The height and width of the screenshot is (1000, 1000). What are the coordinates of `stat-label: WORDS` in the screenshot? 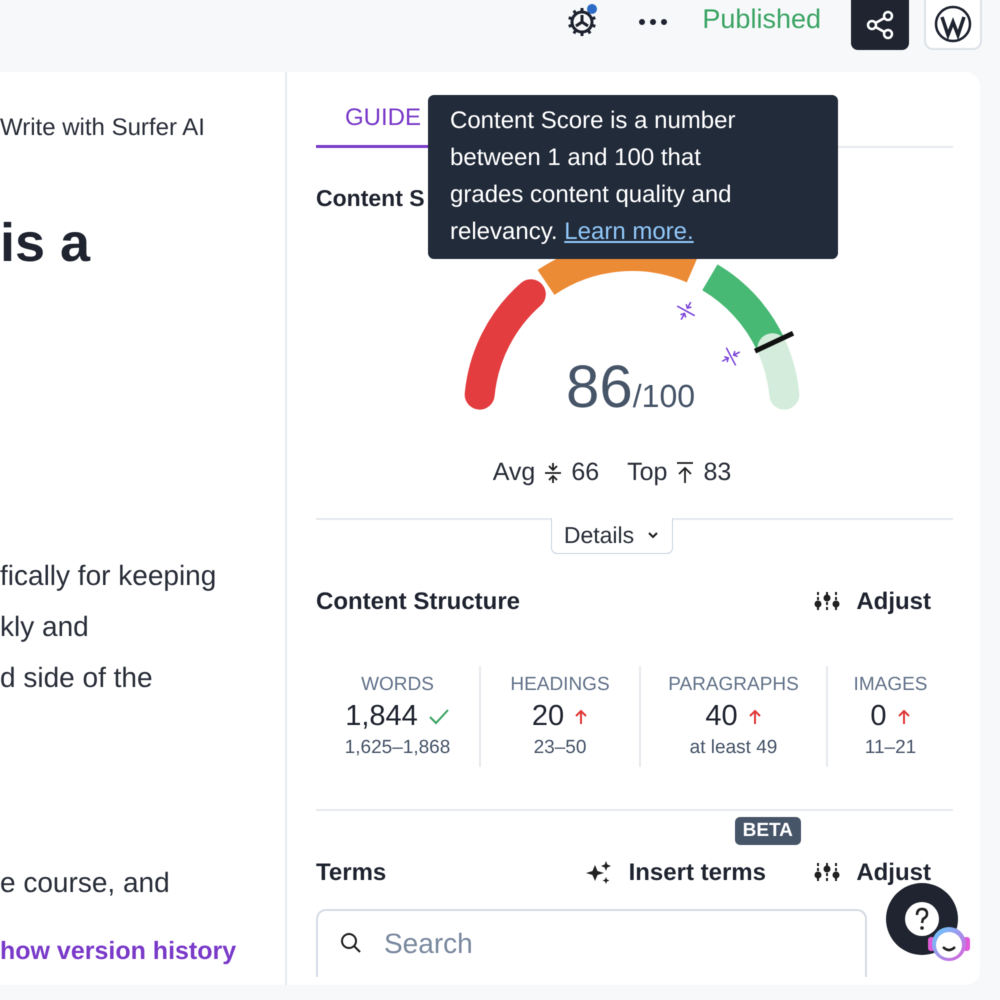 It's located at (397, 685).